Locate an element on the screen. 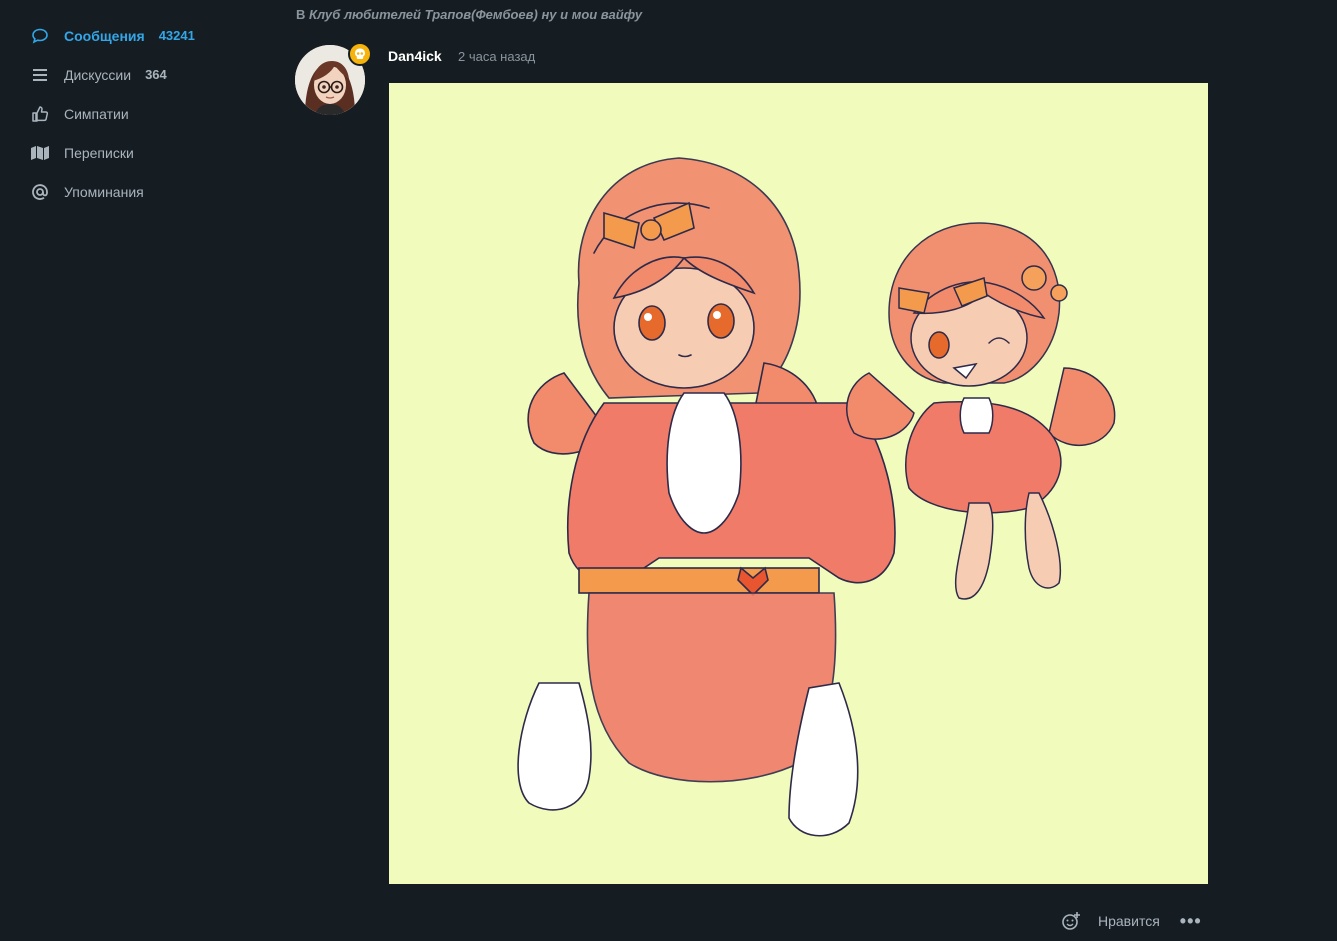 Image resolution: width=1337 pixels, height=941 pixels. source-prefix: В is located at coordinates (301, 14).